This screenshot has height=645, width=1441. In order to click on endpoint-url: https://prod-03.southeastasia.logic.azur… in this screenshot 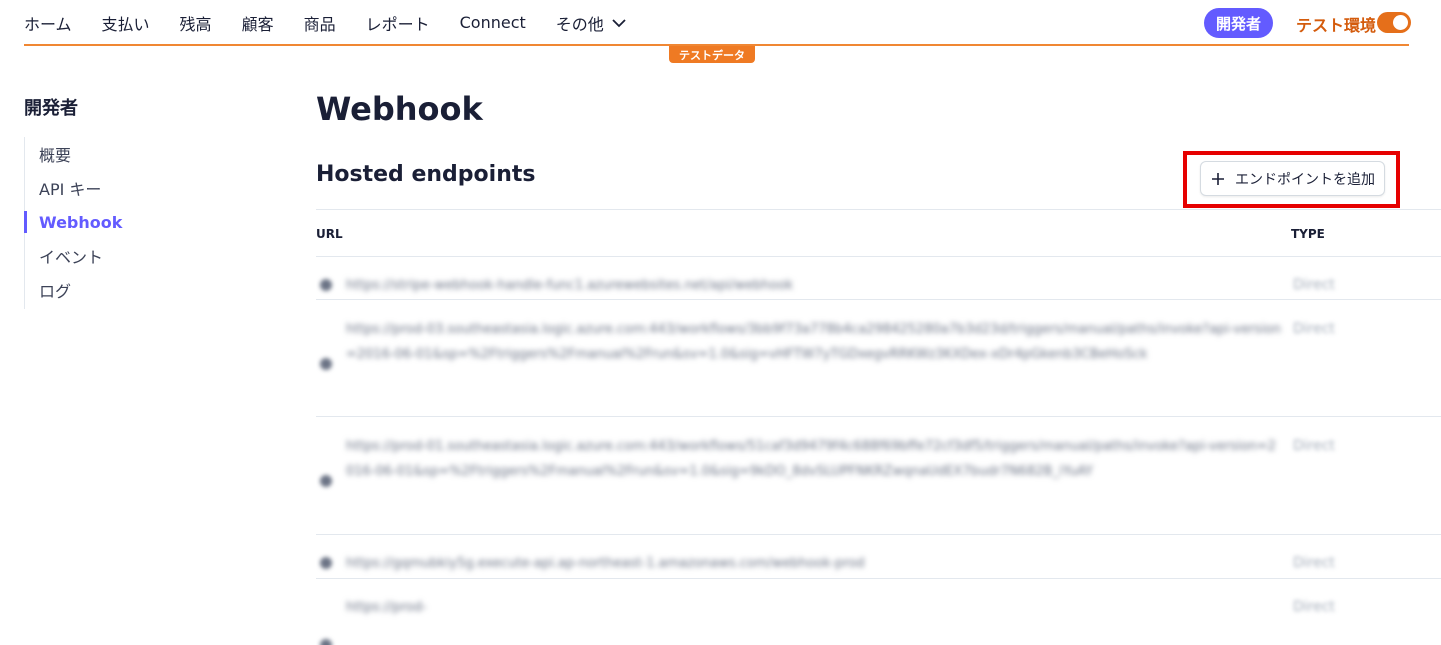, I will do `click(813, 342)`.